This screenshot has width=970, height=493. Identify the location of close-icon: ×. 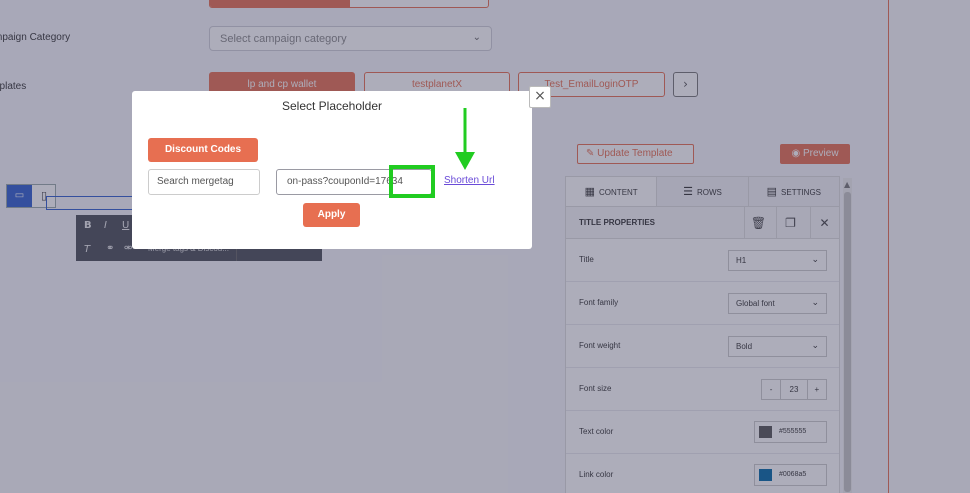
(540, 96).